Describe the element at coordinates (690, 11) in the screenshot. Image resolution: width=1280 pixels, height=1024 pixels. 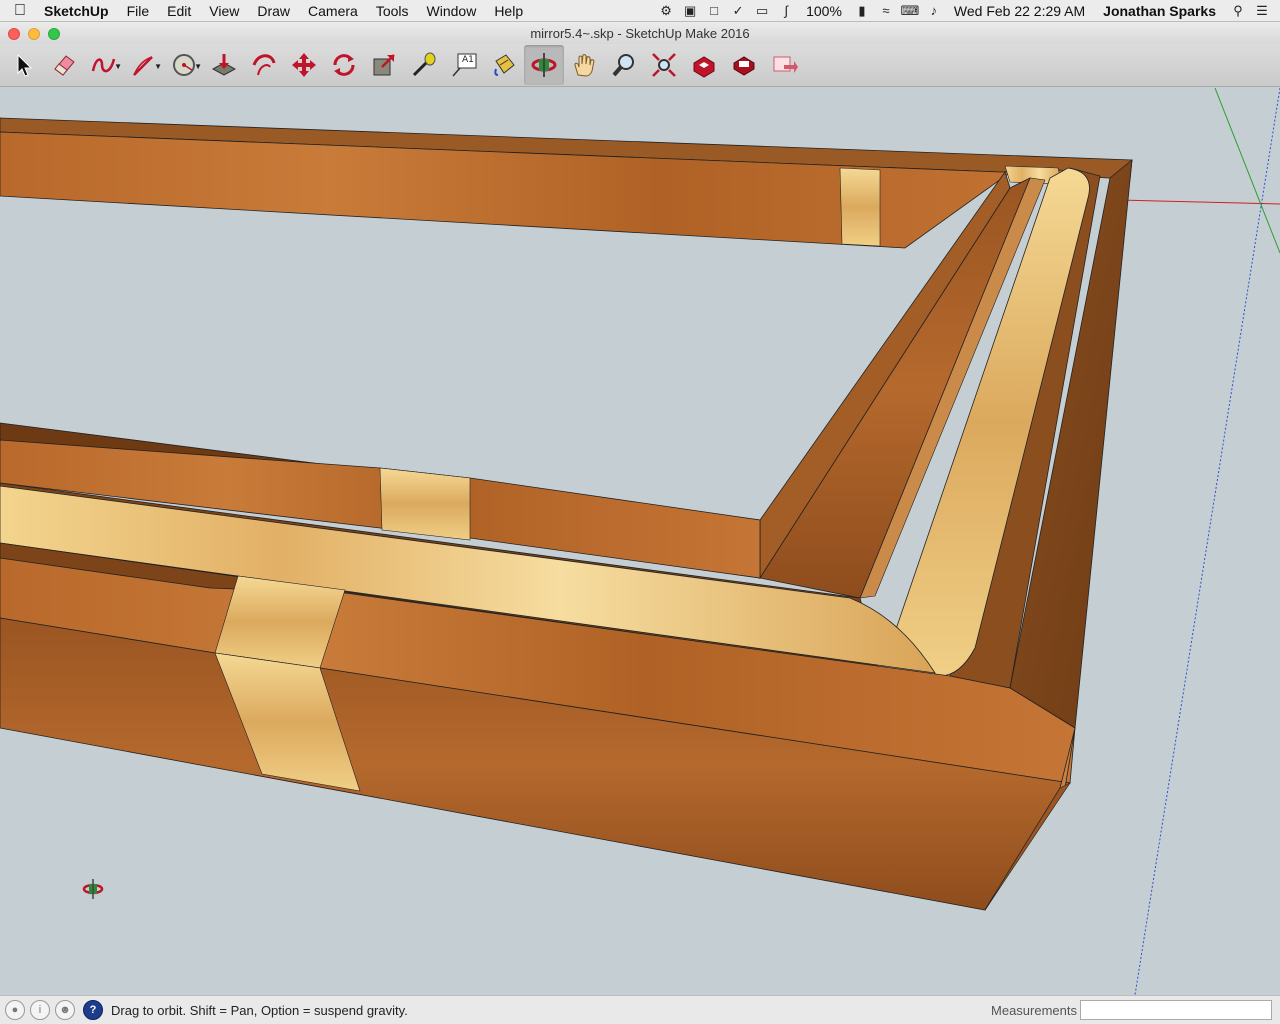
I see `display-icon: ▣` at that location.